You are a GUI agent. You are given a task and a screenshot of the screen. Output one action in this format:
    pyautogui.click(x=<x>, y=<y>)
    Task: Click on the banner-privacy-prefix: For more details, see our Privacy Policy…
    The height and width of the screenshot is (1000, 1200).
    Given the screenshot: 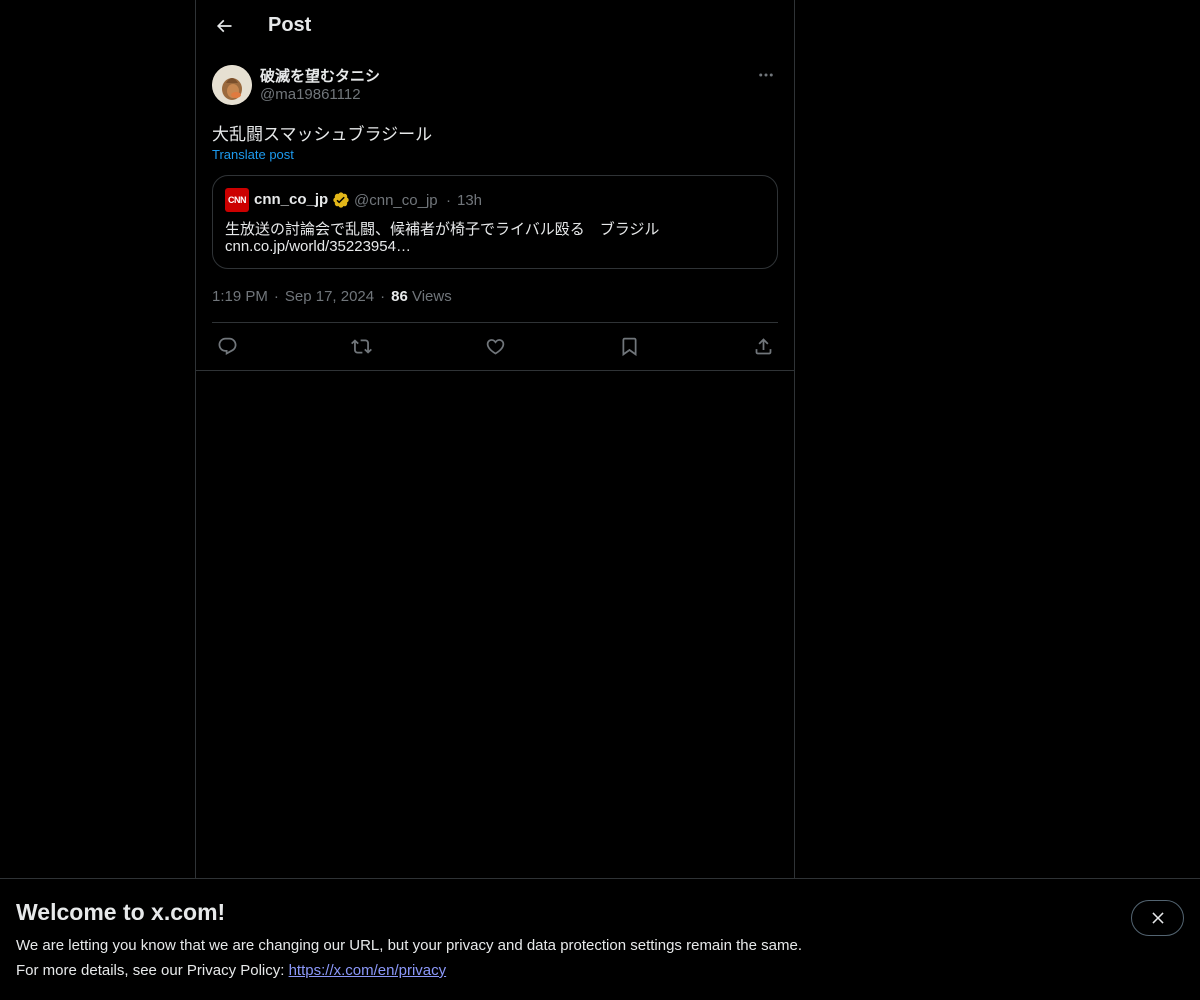 What is the action you would take?
    pyautogui.click(x=152, y=970)
    